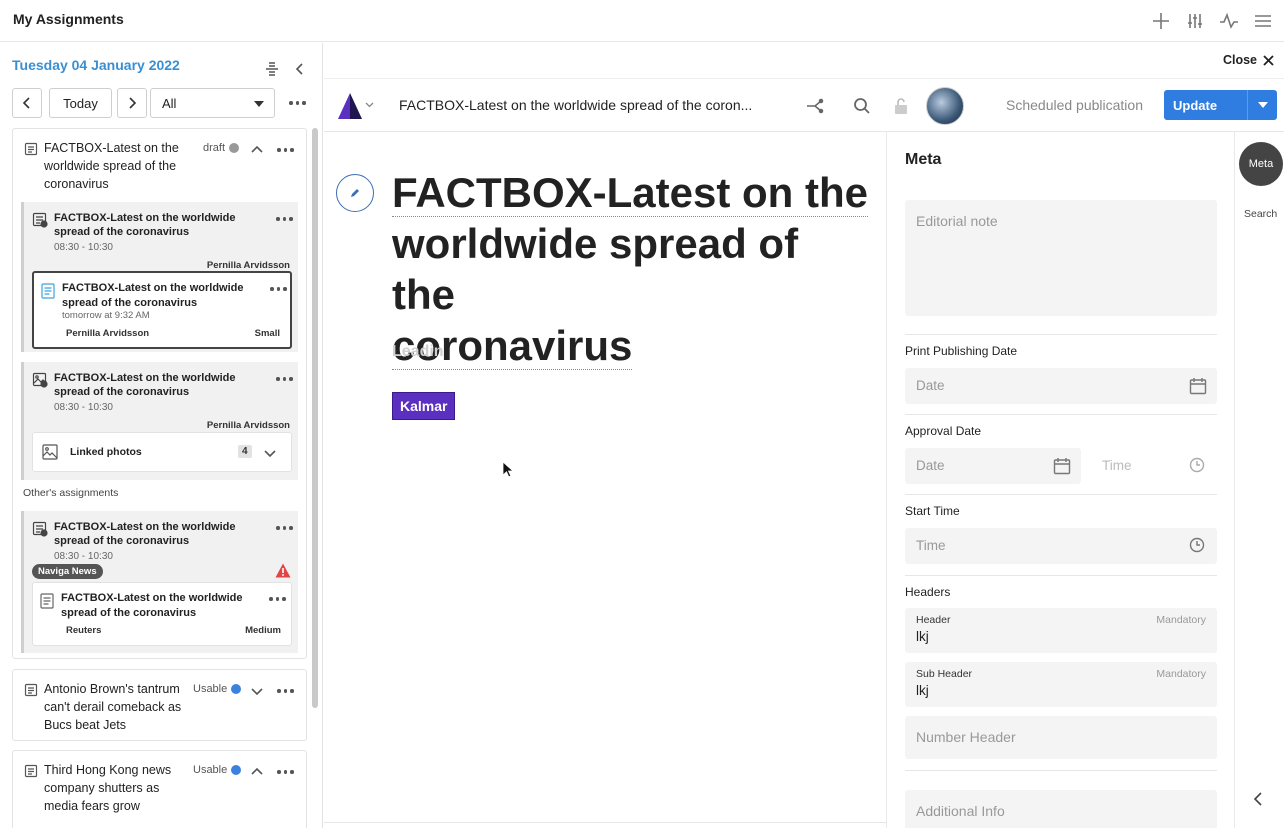 The image size is (1284, 828). What do you see at coordinates (1260, 214) in the screenshot?
I see `search-tab: Search` at bounding box center [1260, 214].